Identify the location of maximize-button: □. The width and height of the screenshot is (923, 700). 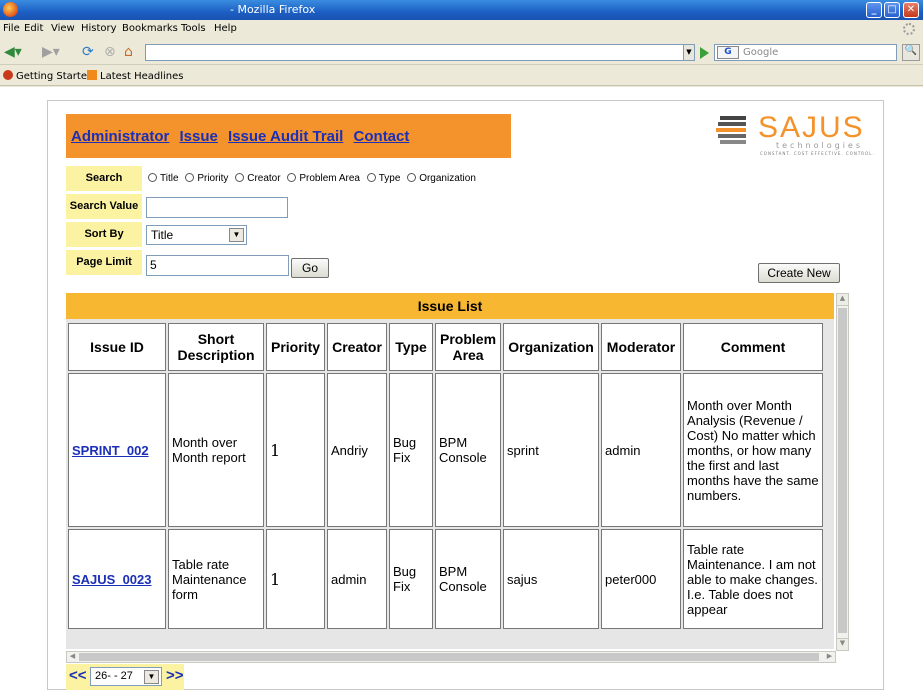
(892, 10).